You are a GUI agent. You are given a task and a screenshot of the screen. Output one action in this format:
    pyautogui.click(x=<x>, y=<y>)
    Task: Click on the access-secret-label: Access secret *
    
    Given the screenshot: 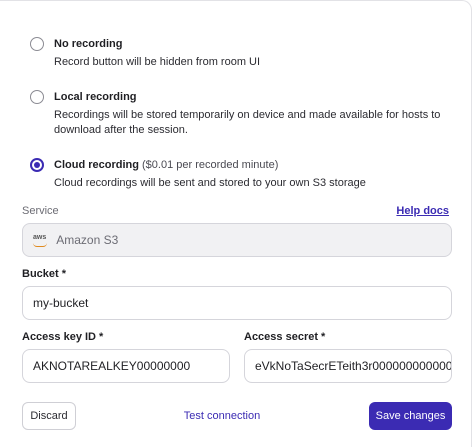 What is the action you would take?
    pyautogui.click(x=285, y=337)
    